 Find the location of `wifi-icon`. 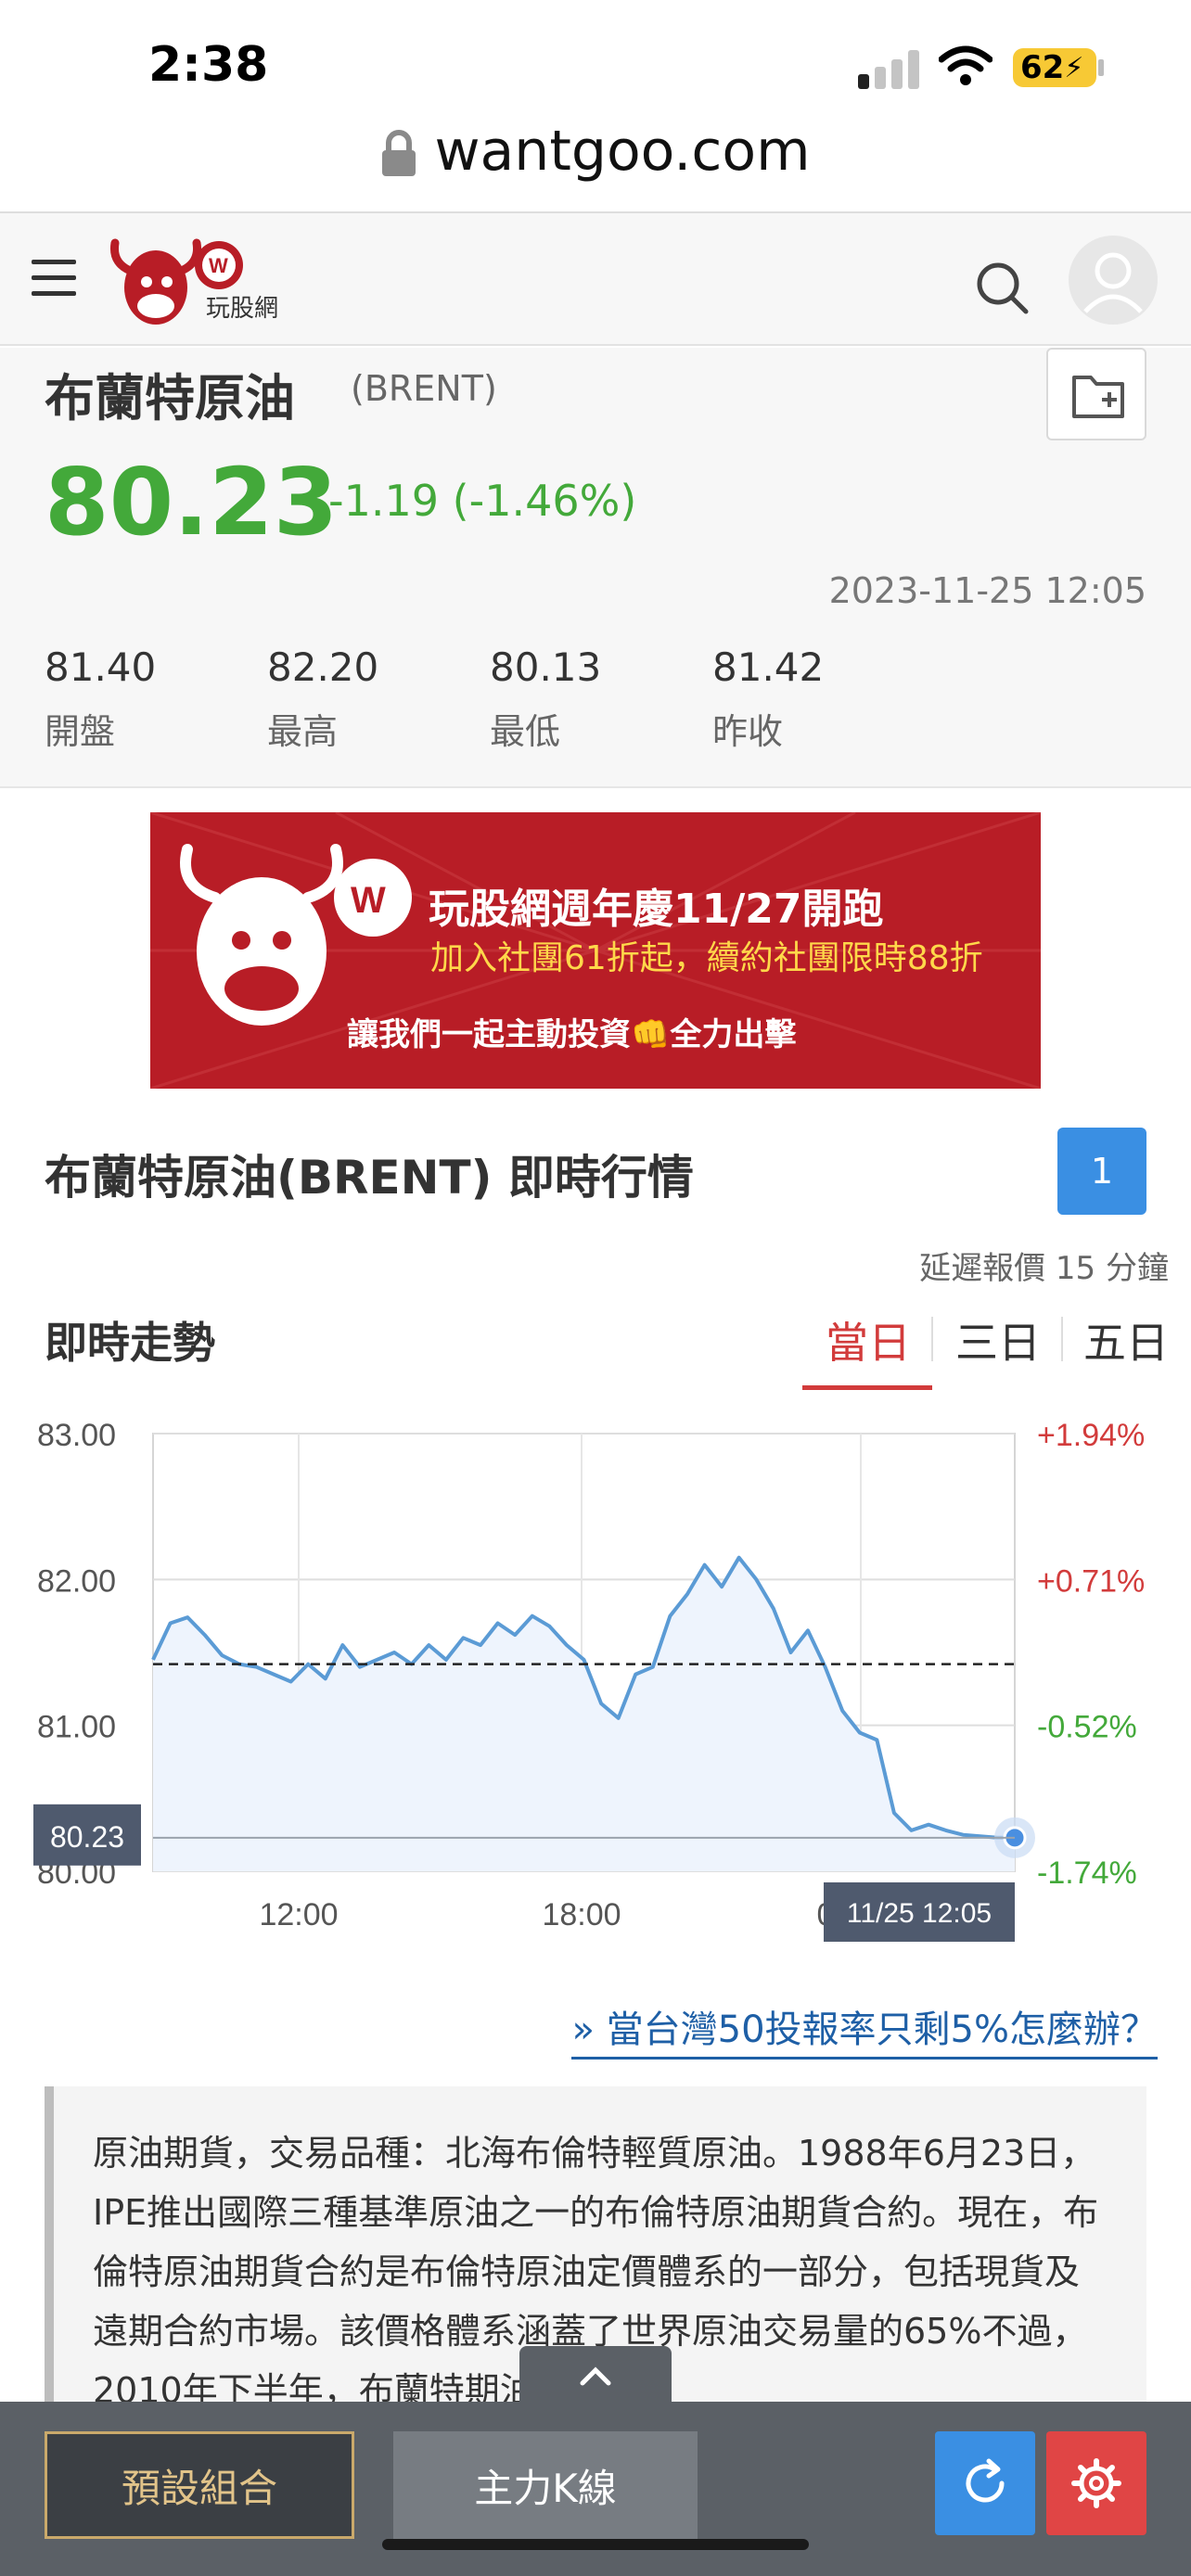

wifi-icon is located at coordinates (966, 65).